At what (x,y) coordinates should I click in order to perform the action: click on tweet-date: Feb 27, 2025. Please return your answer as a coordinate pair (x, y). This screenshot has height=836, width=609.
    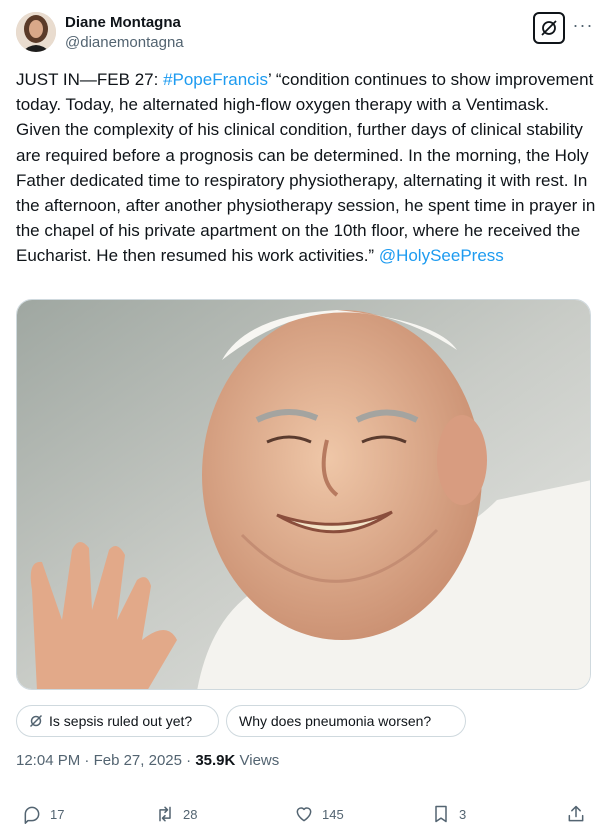
    Looking at the image, I should click on (138, 760).